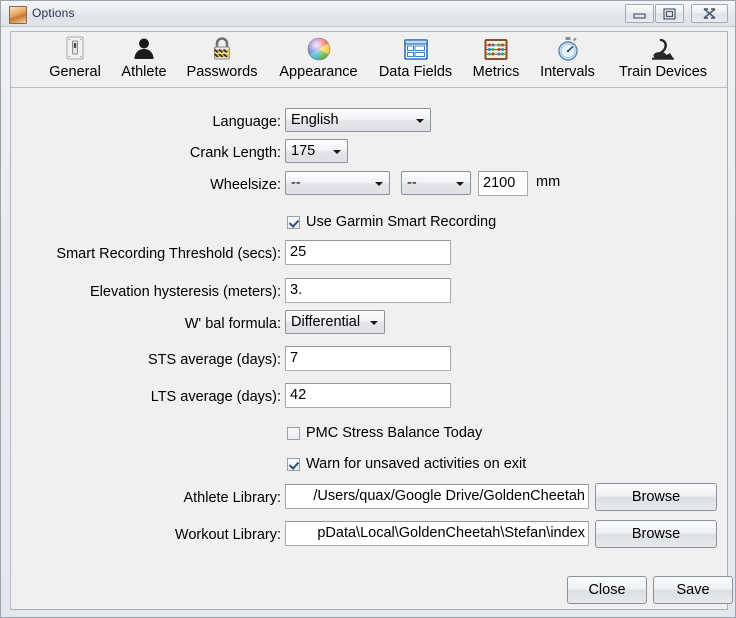  I want to click on title-bar: Options, so click(368, 14).